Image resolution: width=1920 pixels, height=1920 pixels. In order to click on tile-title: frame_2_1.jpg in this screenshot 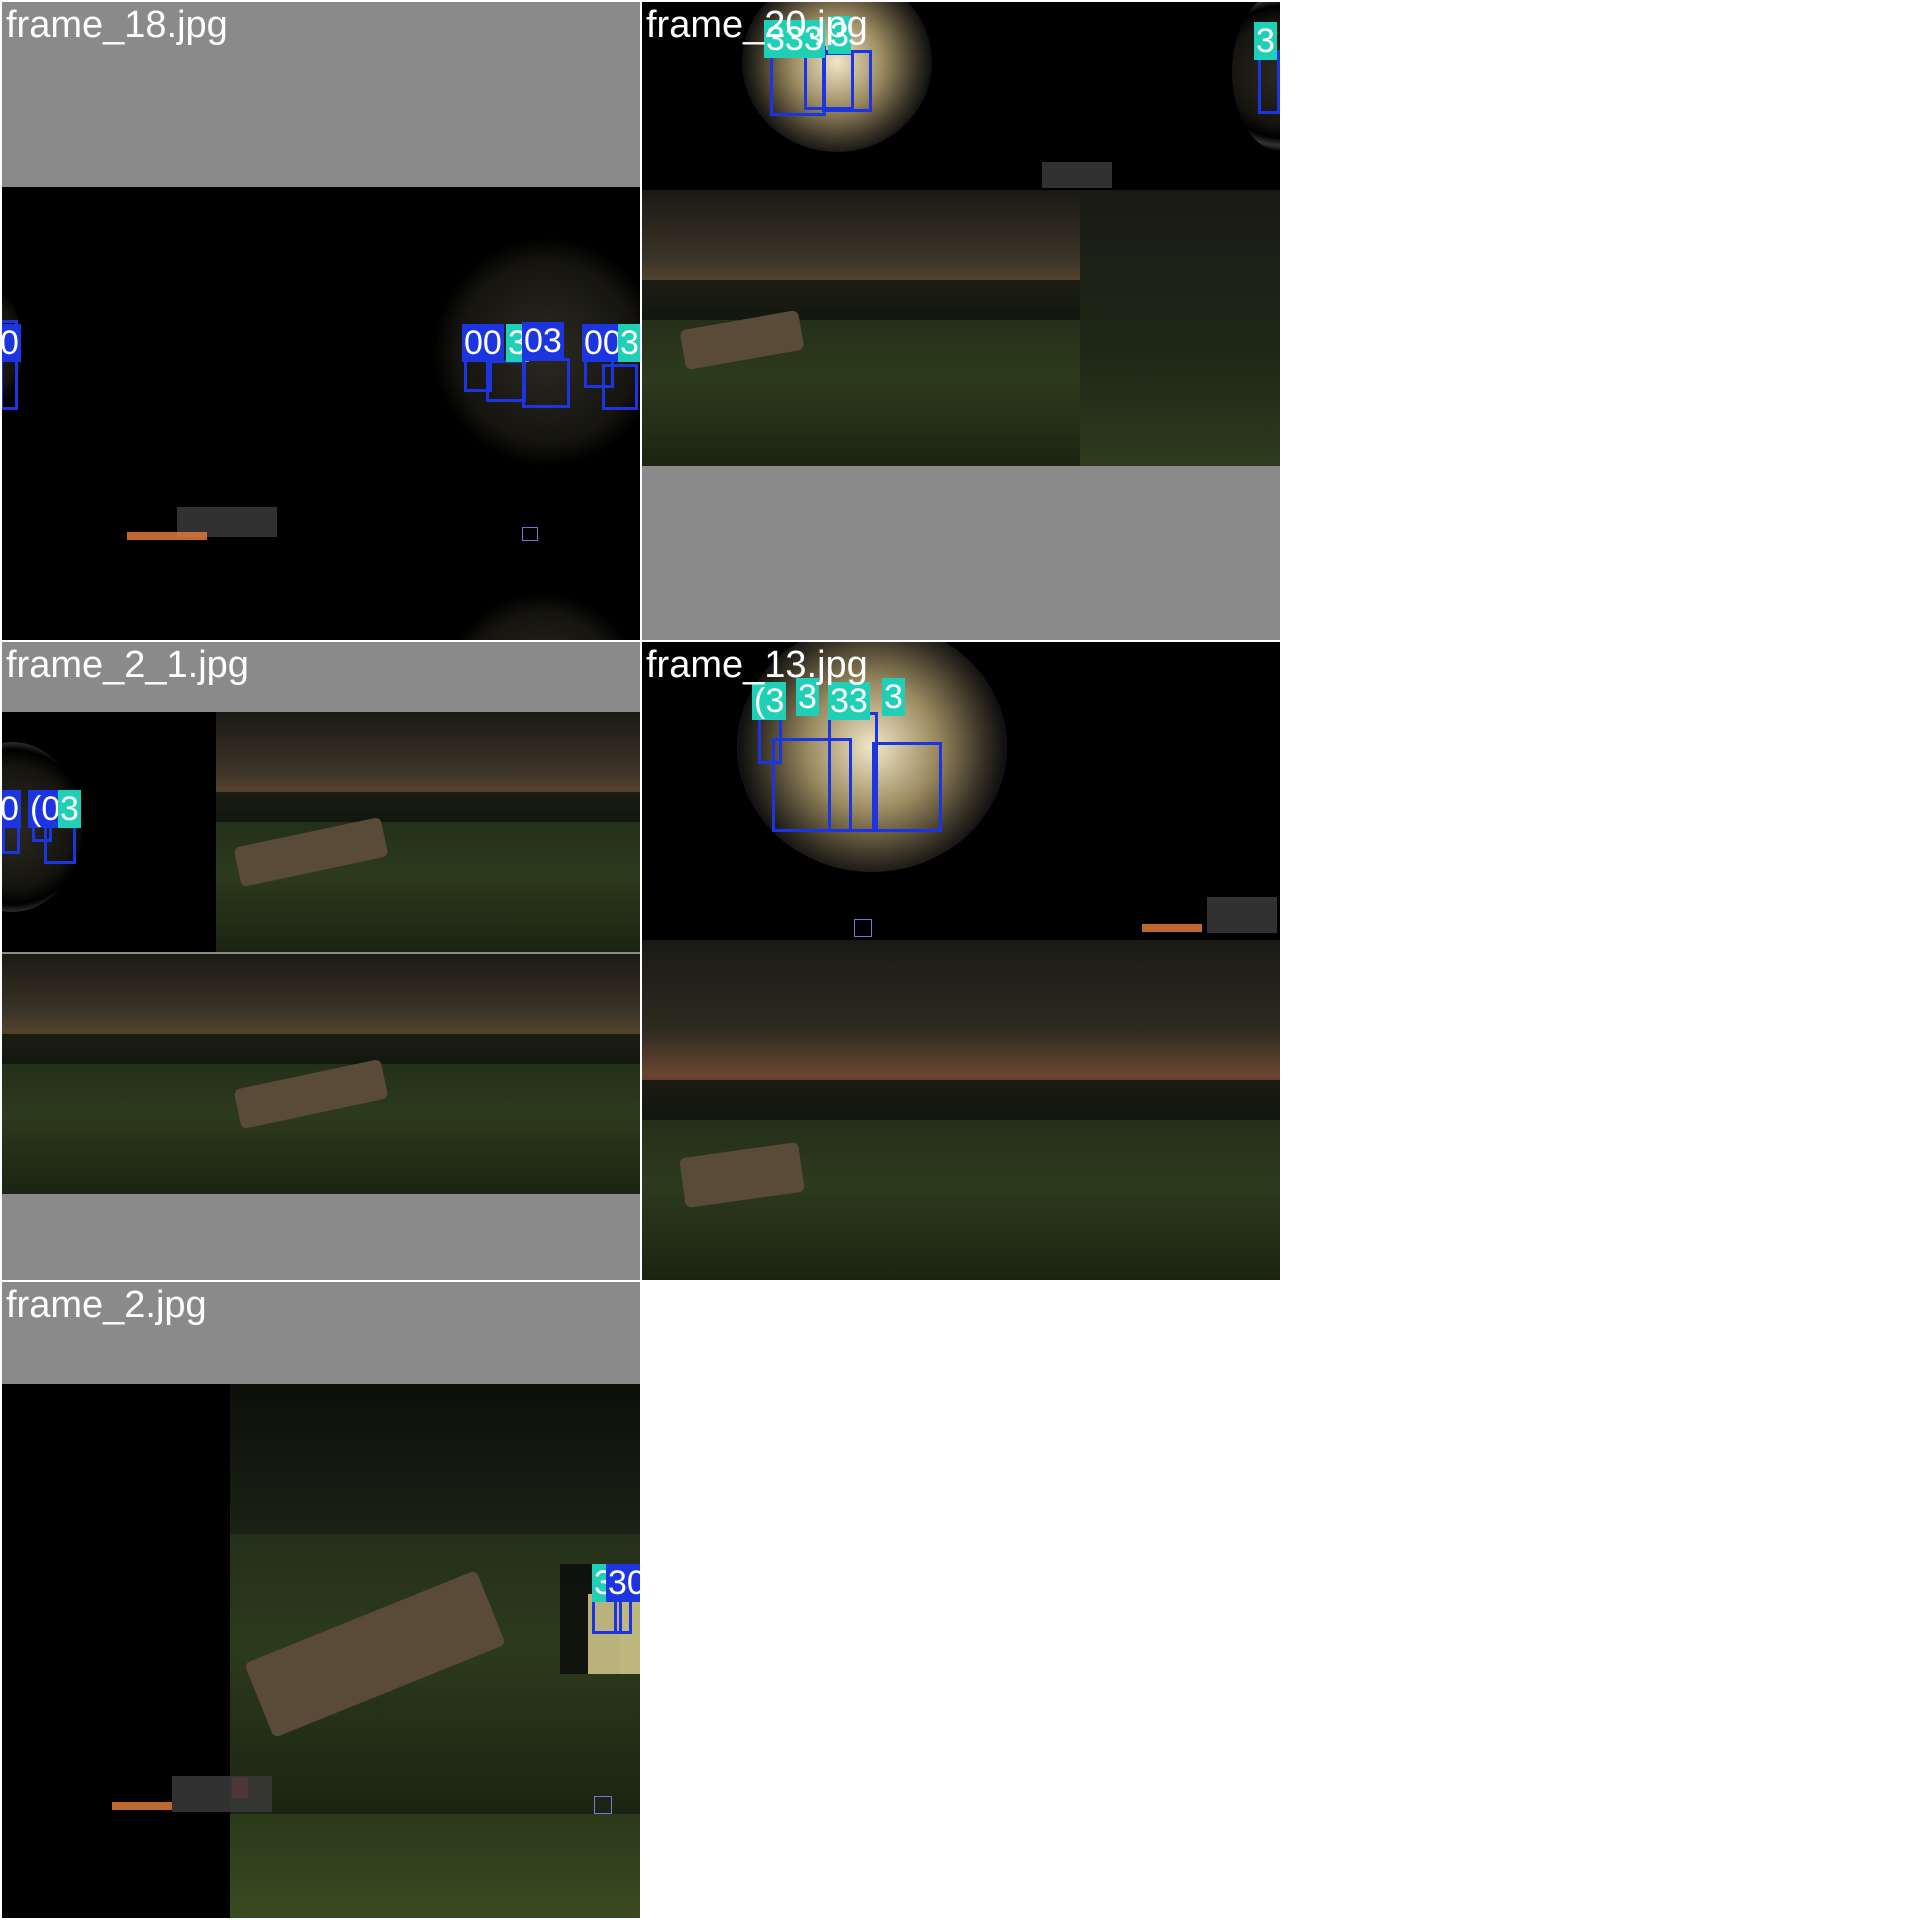, I will do `click(127, 665)`.